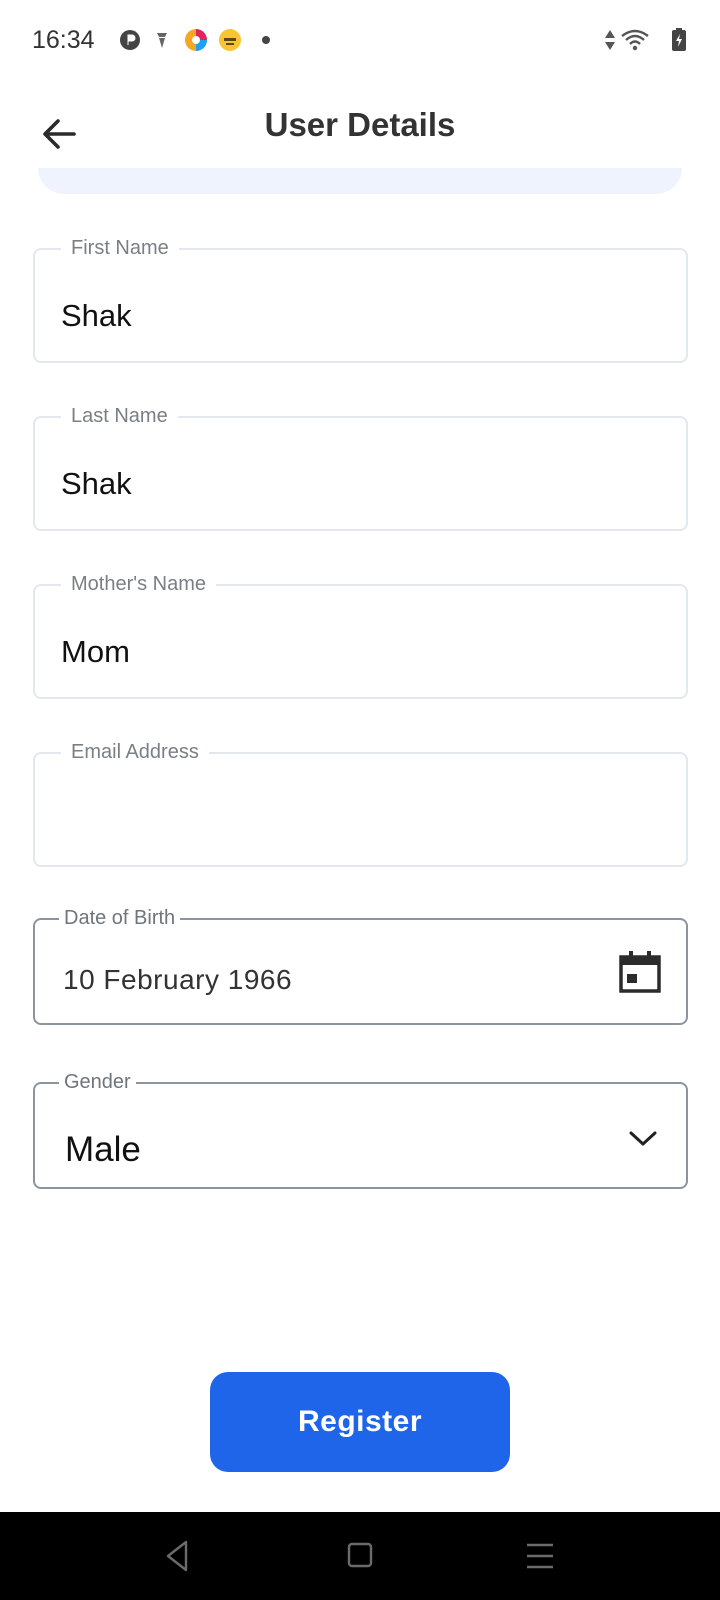 The image size is (720, 1600). What do you see at coordinates (230, 40) in the screenshot?
I see `emoji-app-icon` at bounding box center [230, 40].